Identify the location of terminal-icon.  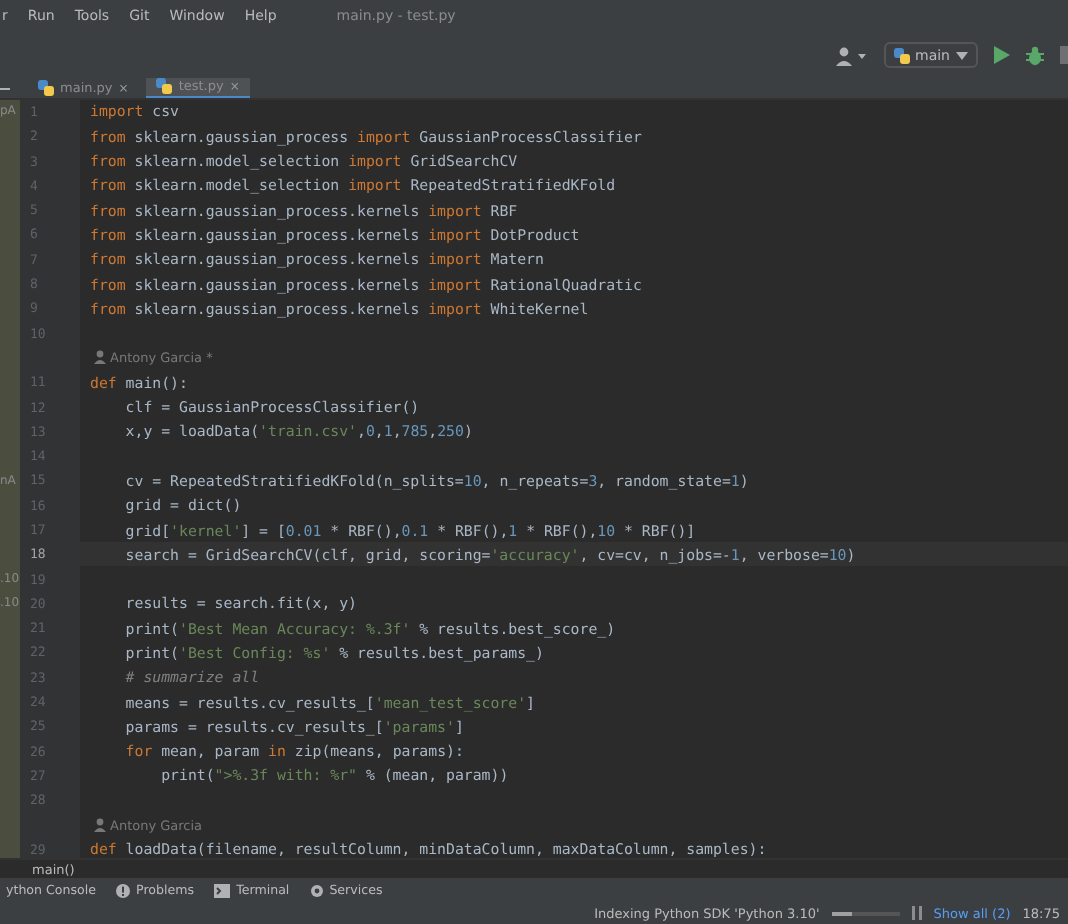
(222, 890).